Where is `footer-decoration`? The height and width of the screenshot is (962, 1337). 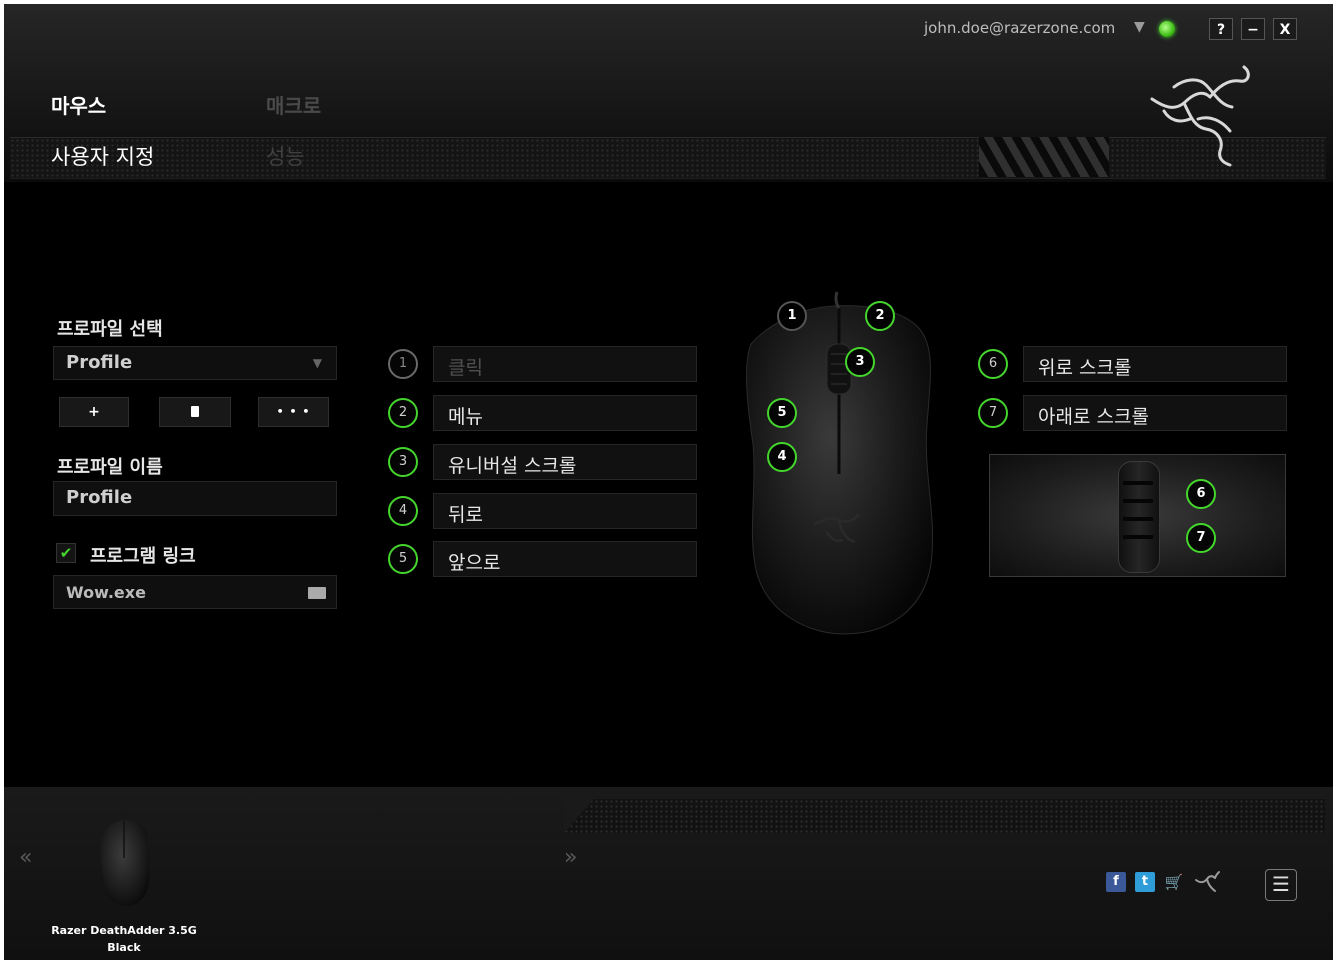 footer-decoration is located at coordinates (945, 816).